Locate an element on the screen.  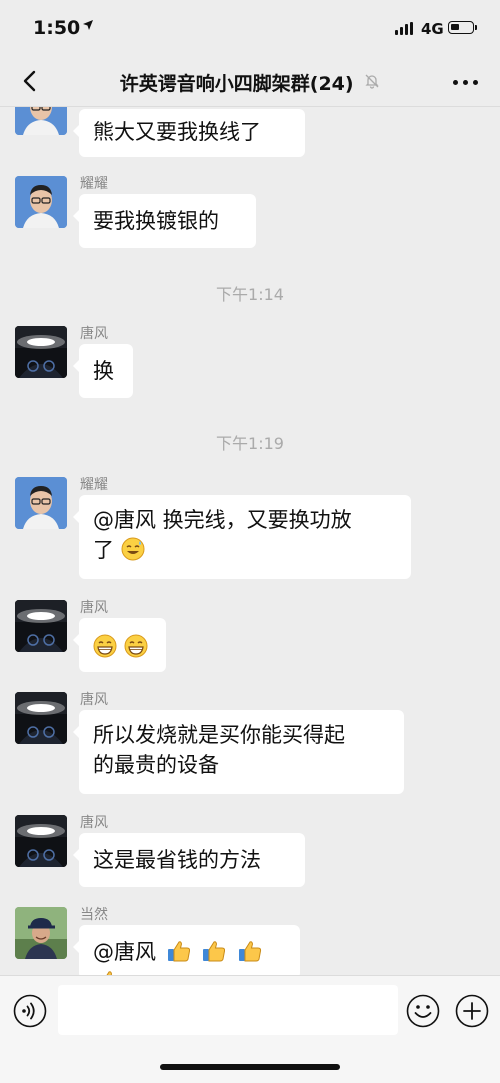
message-text-line: 了 is located at coordinates (245, 550).